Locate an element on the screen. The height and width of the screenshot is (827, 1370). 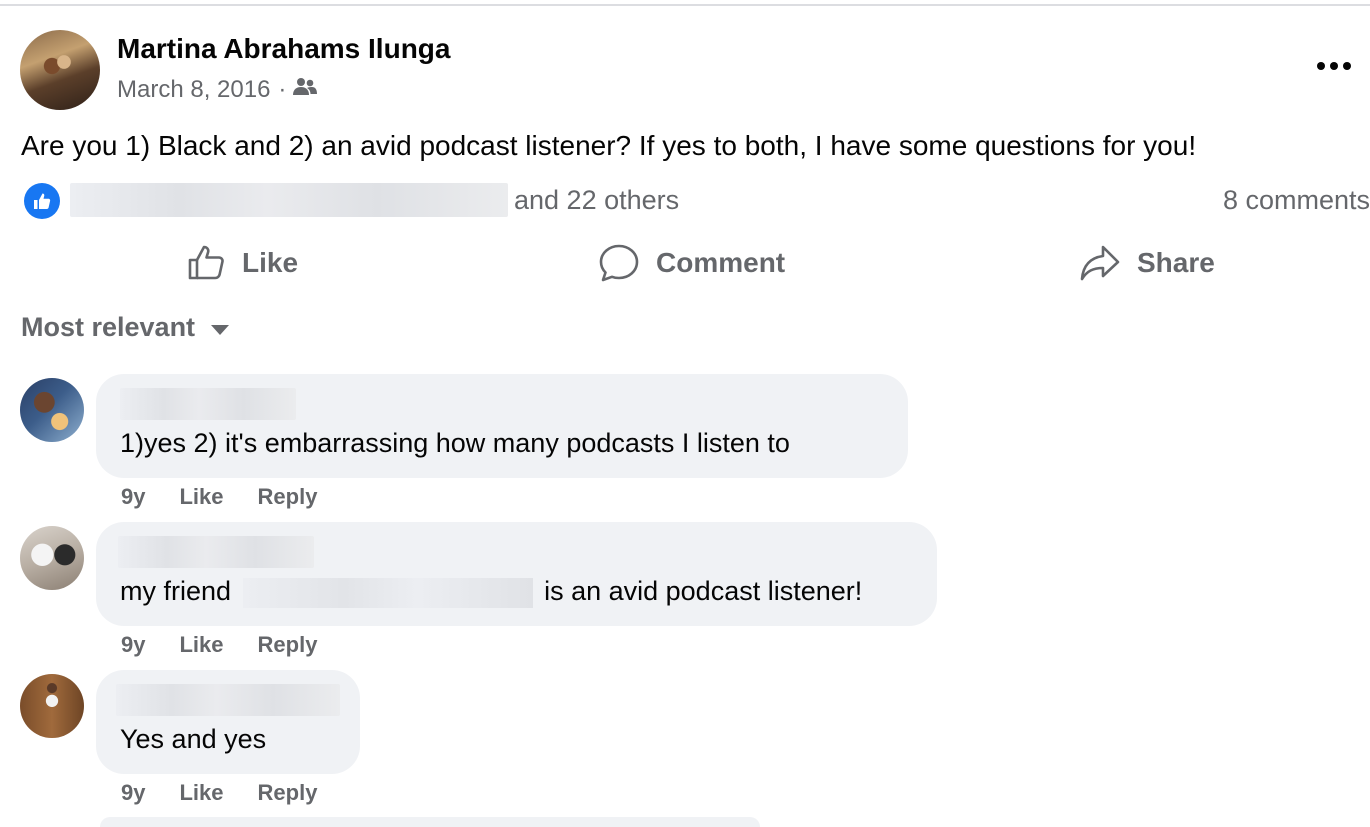
top-divider is located at coordinates (685, 5).